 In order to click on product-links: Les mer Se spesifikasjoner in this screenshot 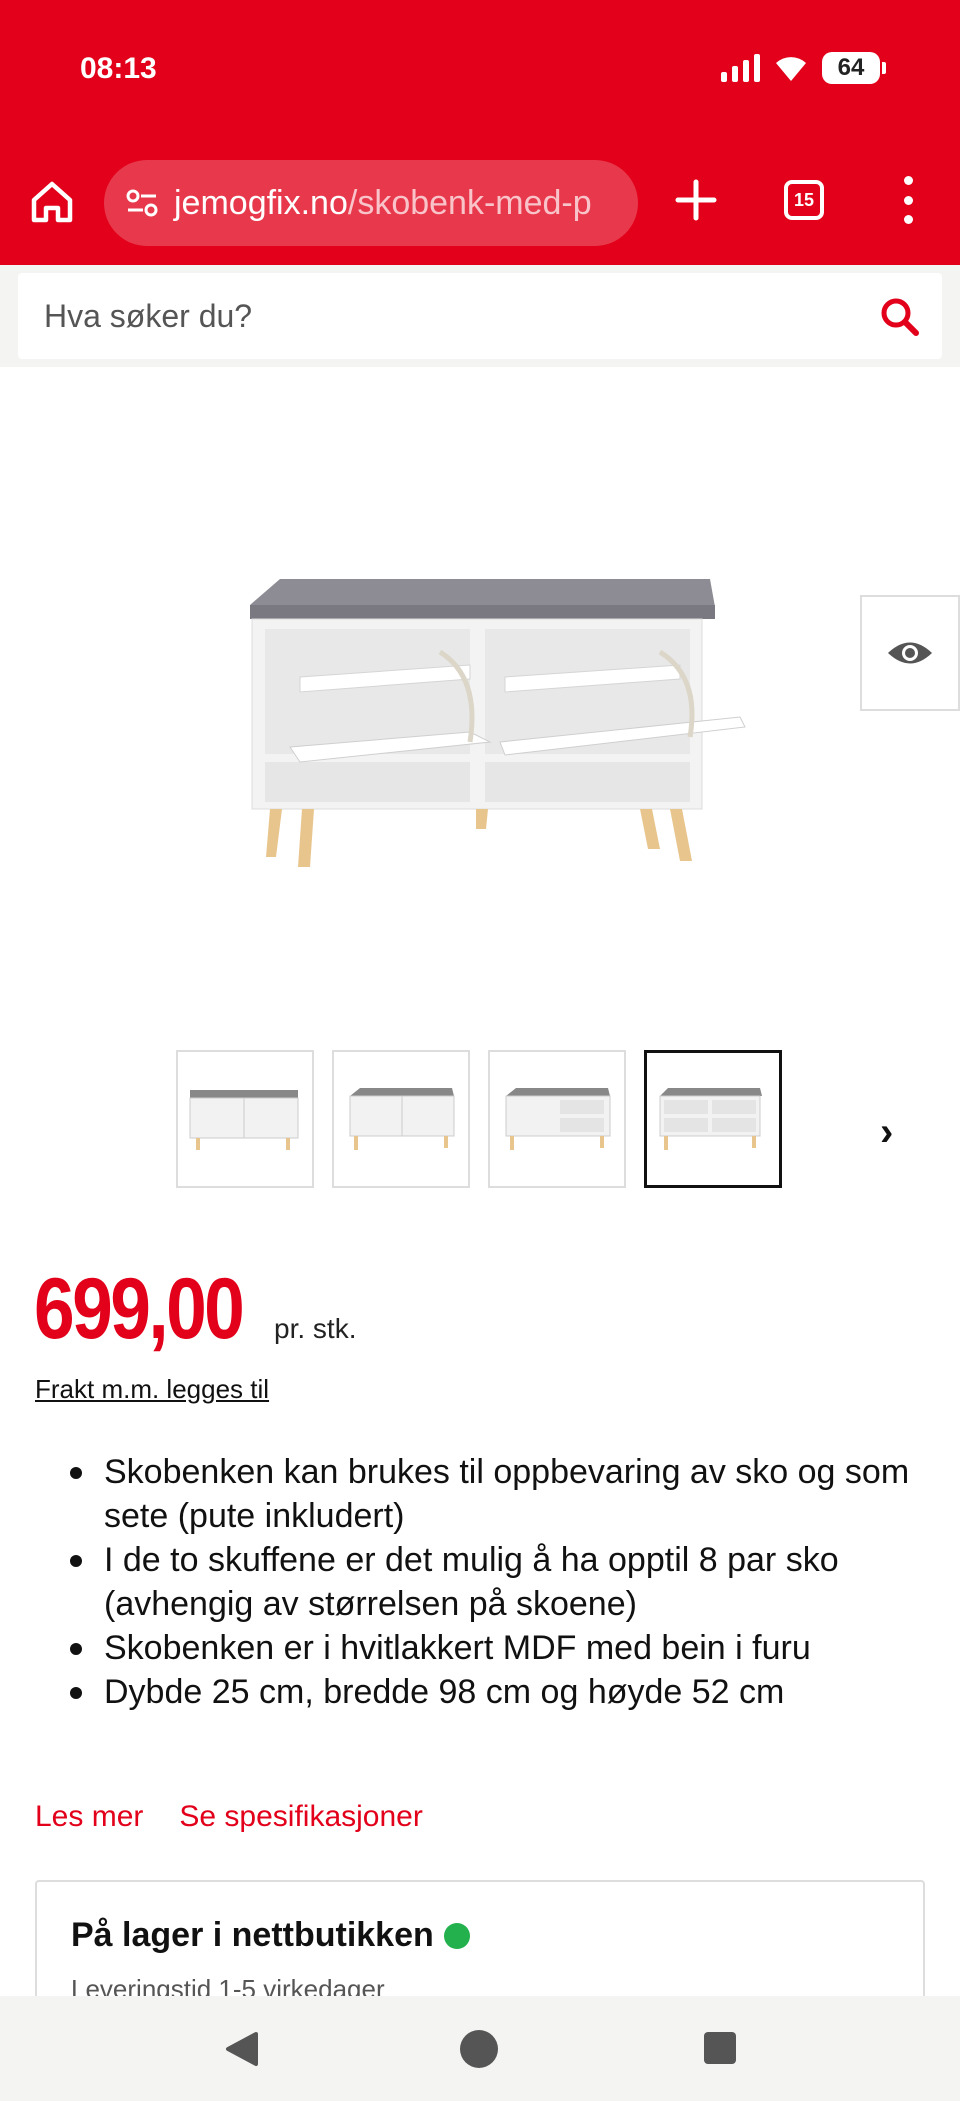, I will do `click(229, 1817)`.